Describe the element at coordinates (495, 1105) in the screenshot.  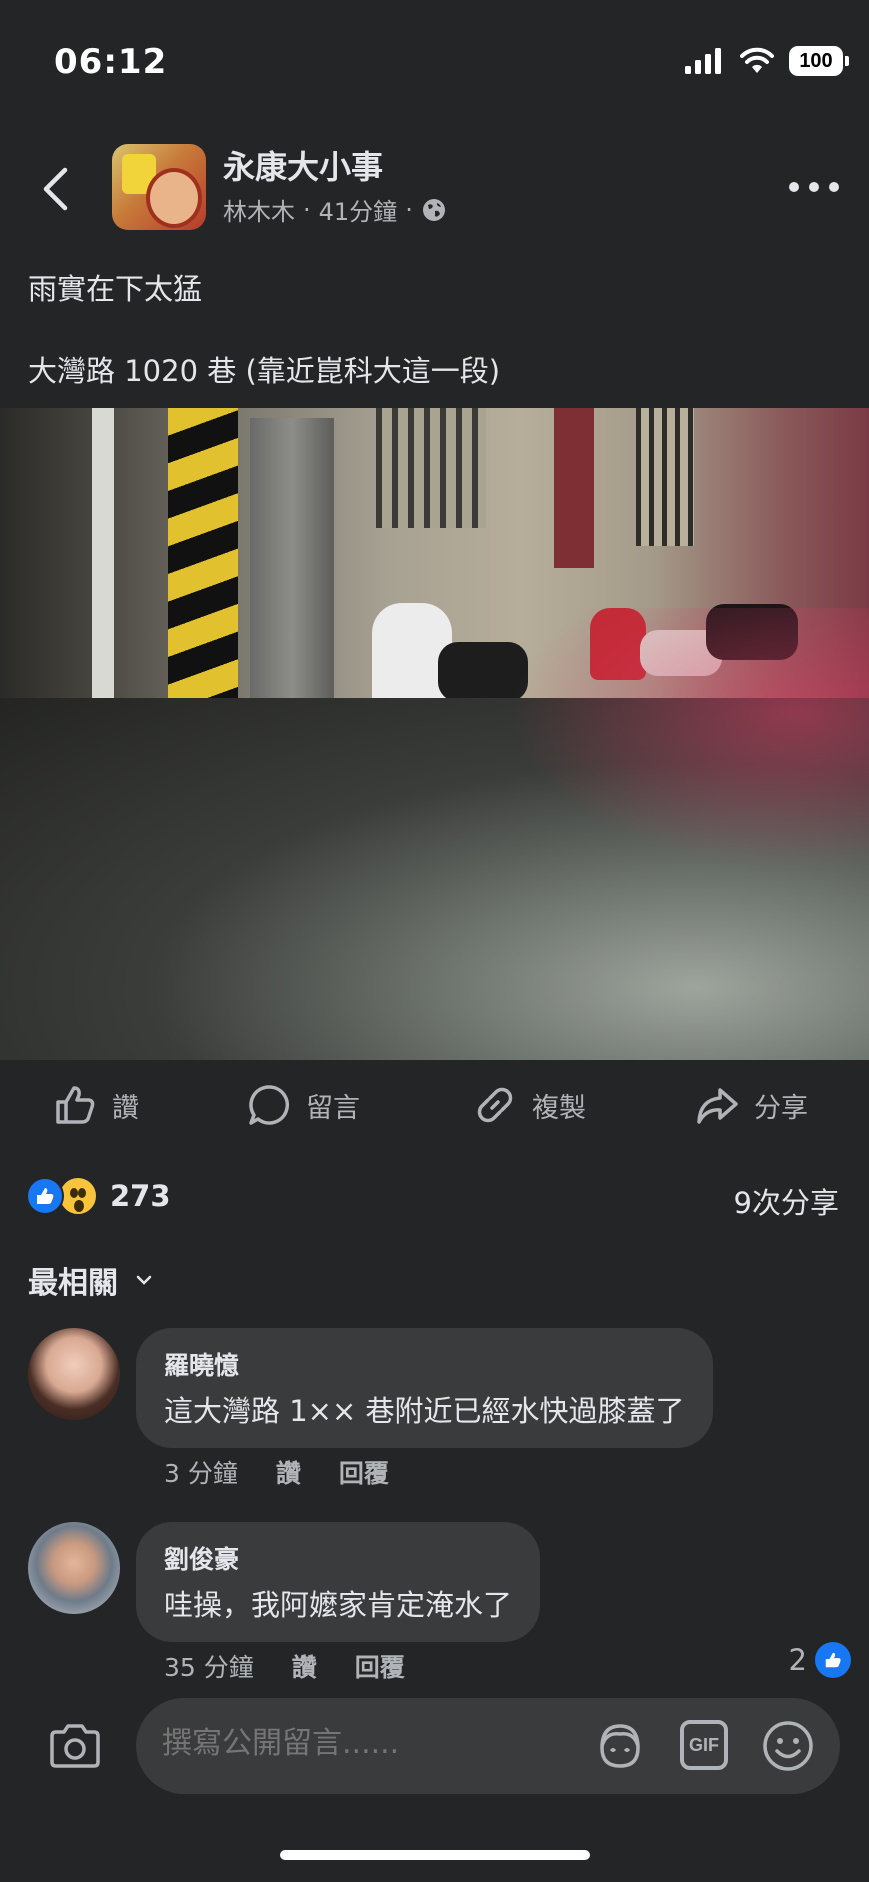
I see `link-icon` at that location.